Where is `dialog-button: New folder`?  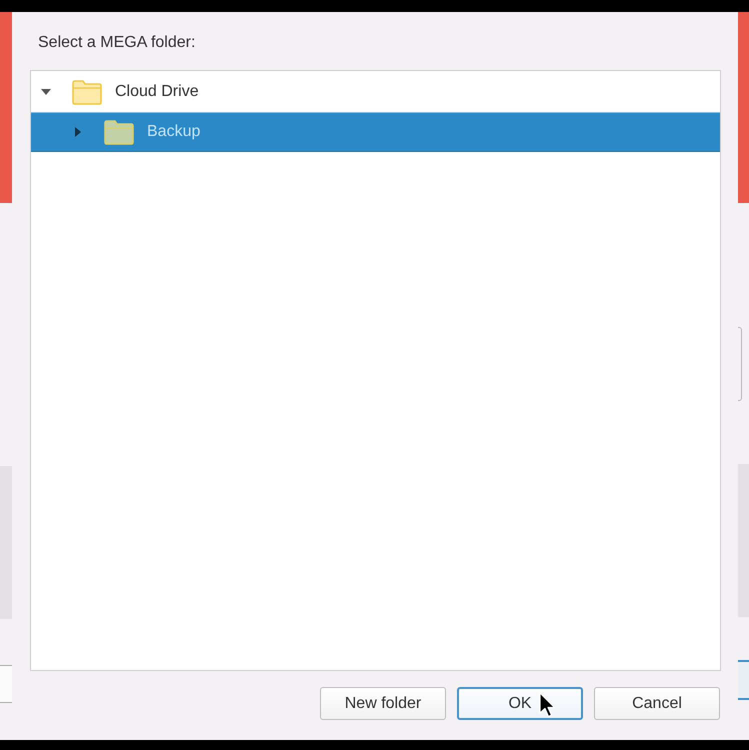
dialog-button: New folder is located at coordinates (383, 703).